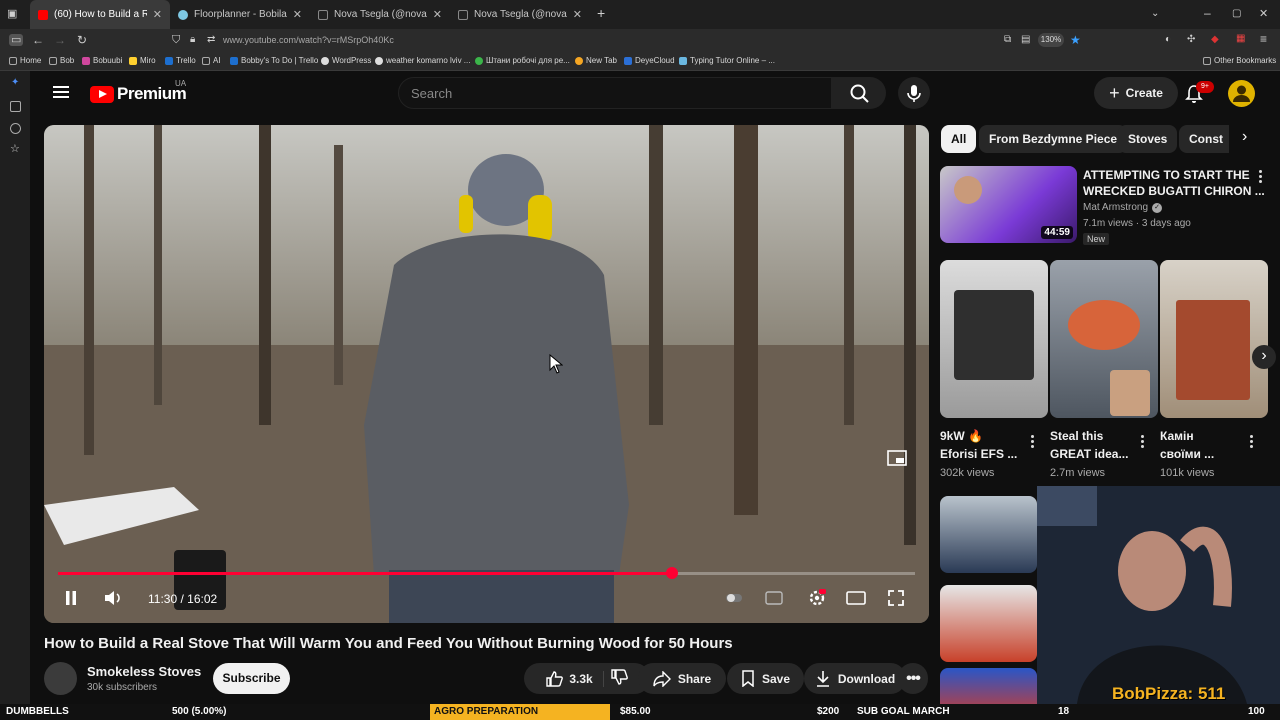  What do you see at coordinates (1136, 93) in the screenshot?
I see `create-button: + Create` at bounding box center [1136, 93].